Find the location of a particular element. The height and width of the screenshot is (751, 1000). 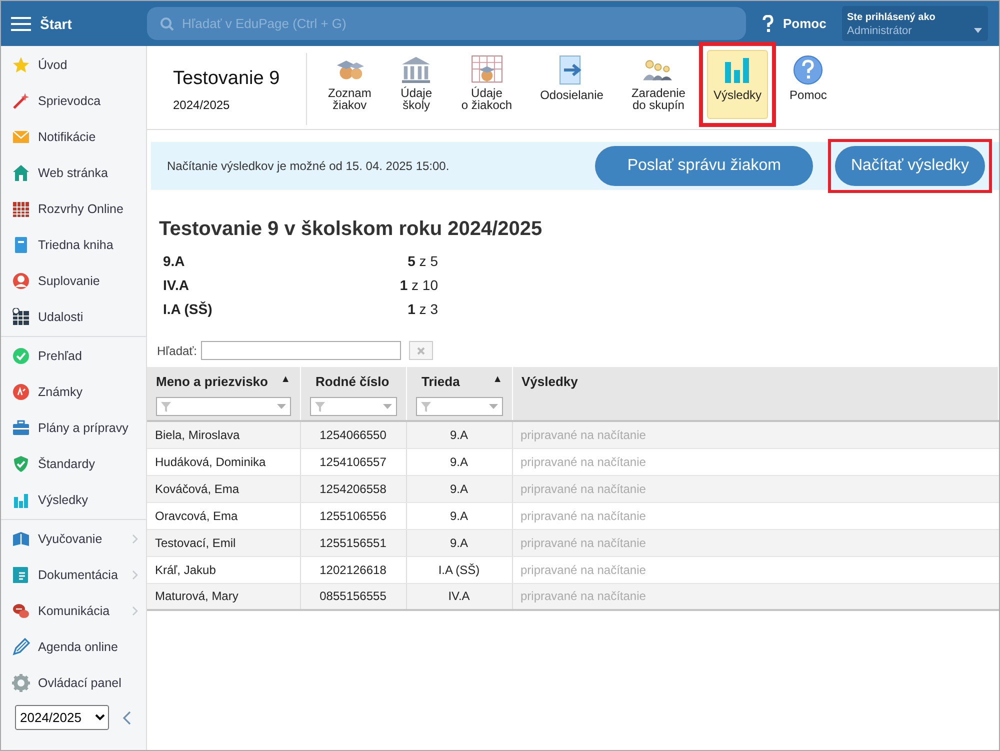

open-book-icon is located at coordinates (21, 539).